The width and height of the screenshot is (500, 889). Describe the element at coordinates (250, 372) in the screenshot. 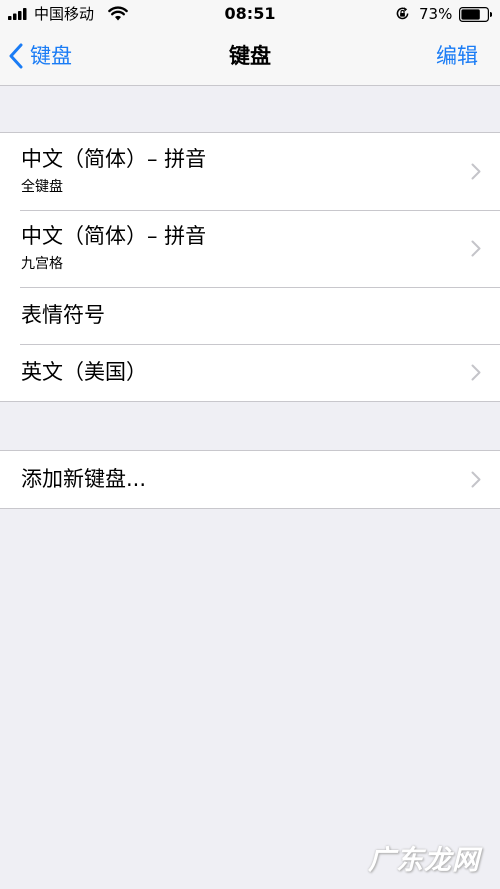

I see `keyboard-item-english-us: 英文（美国）` at that location.